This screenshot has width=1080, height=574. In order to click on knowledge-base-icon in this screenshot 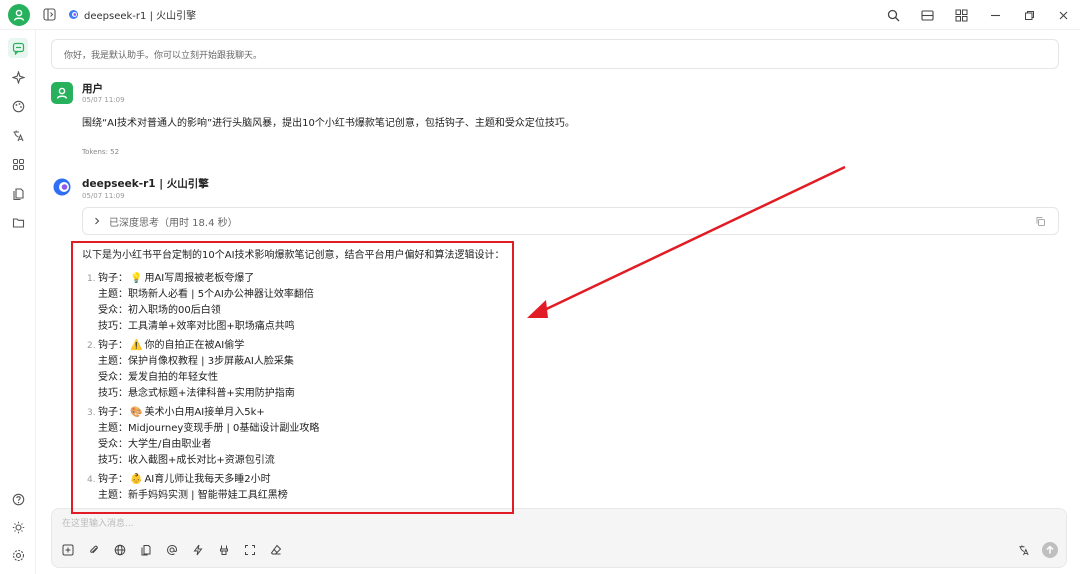, I will do `click(146, 550)`.